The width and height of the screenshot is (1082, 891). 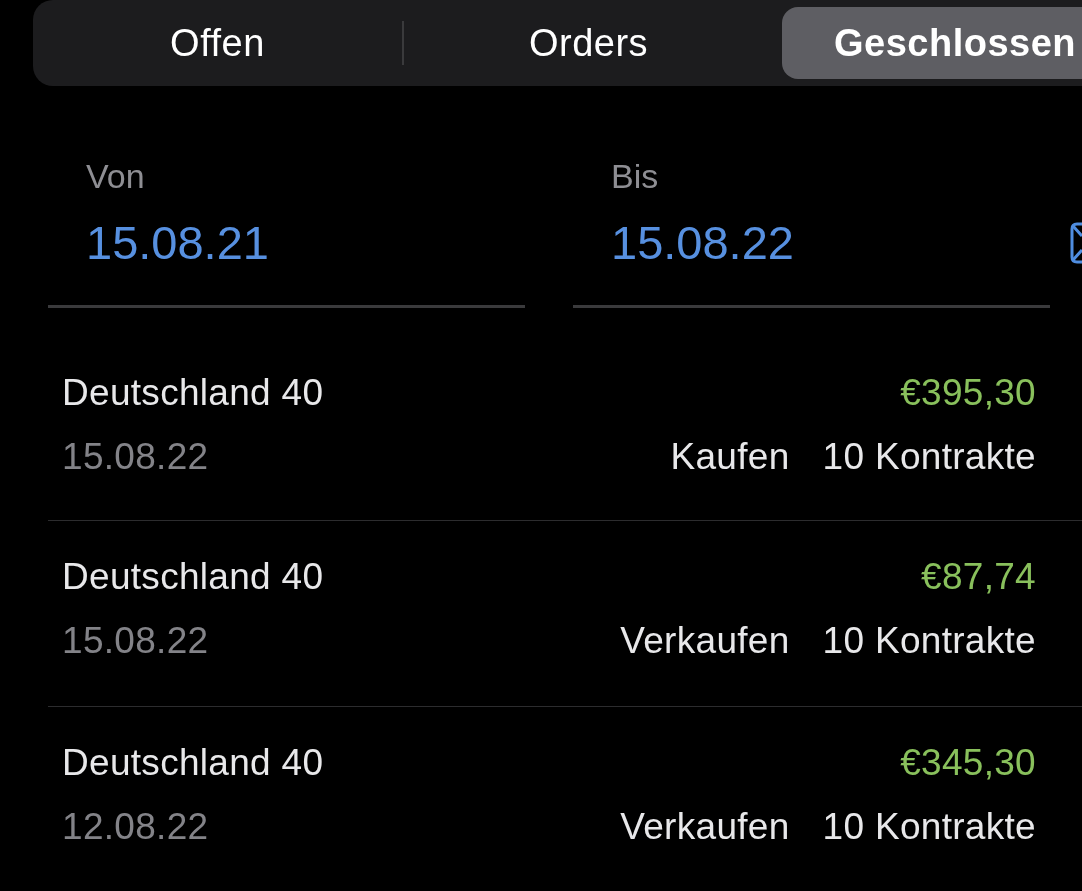 I want to click on envelope-icon, so click(x=1076, y=243).